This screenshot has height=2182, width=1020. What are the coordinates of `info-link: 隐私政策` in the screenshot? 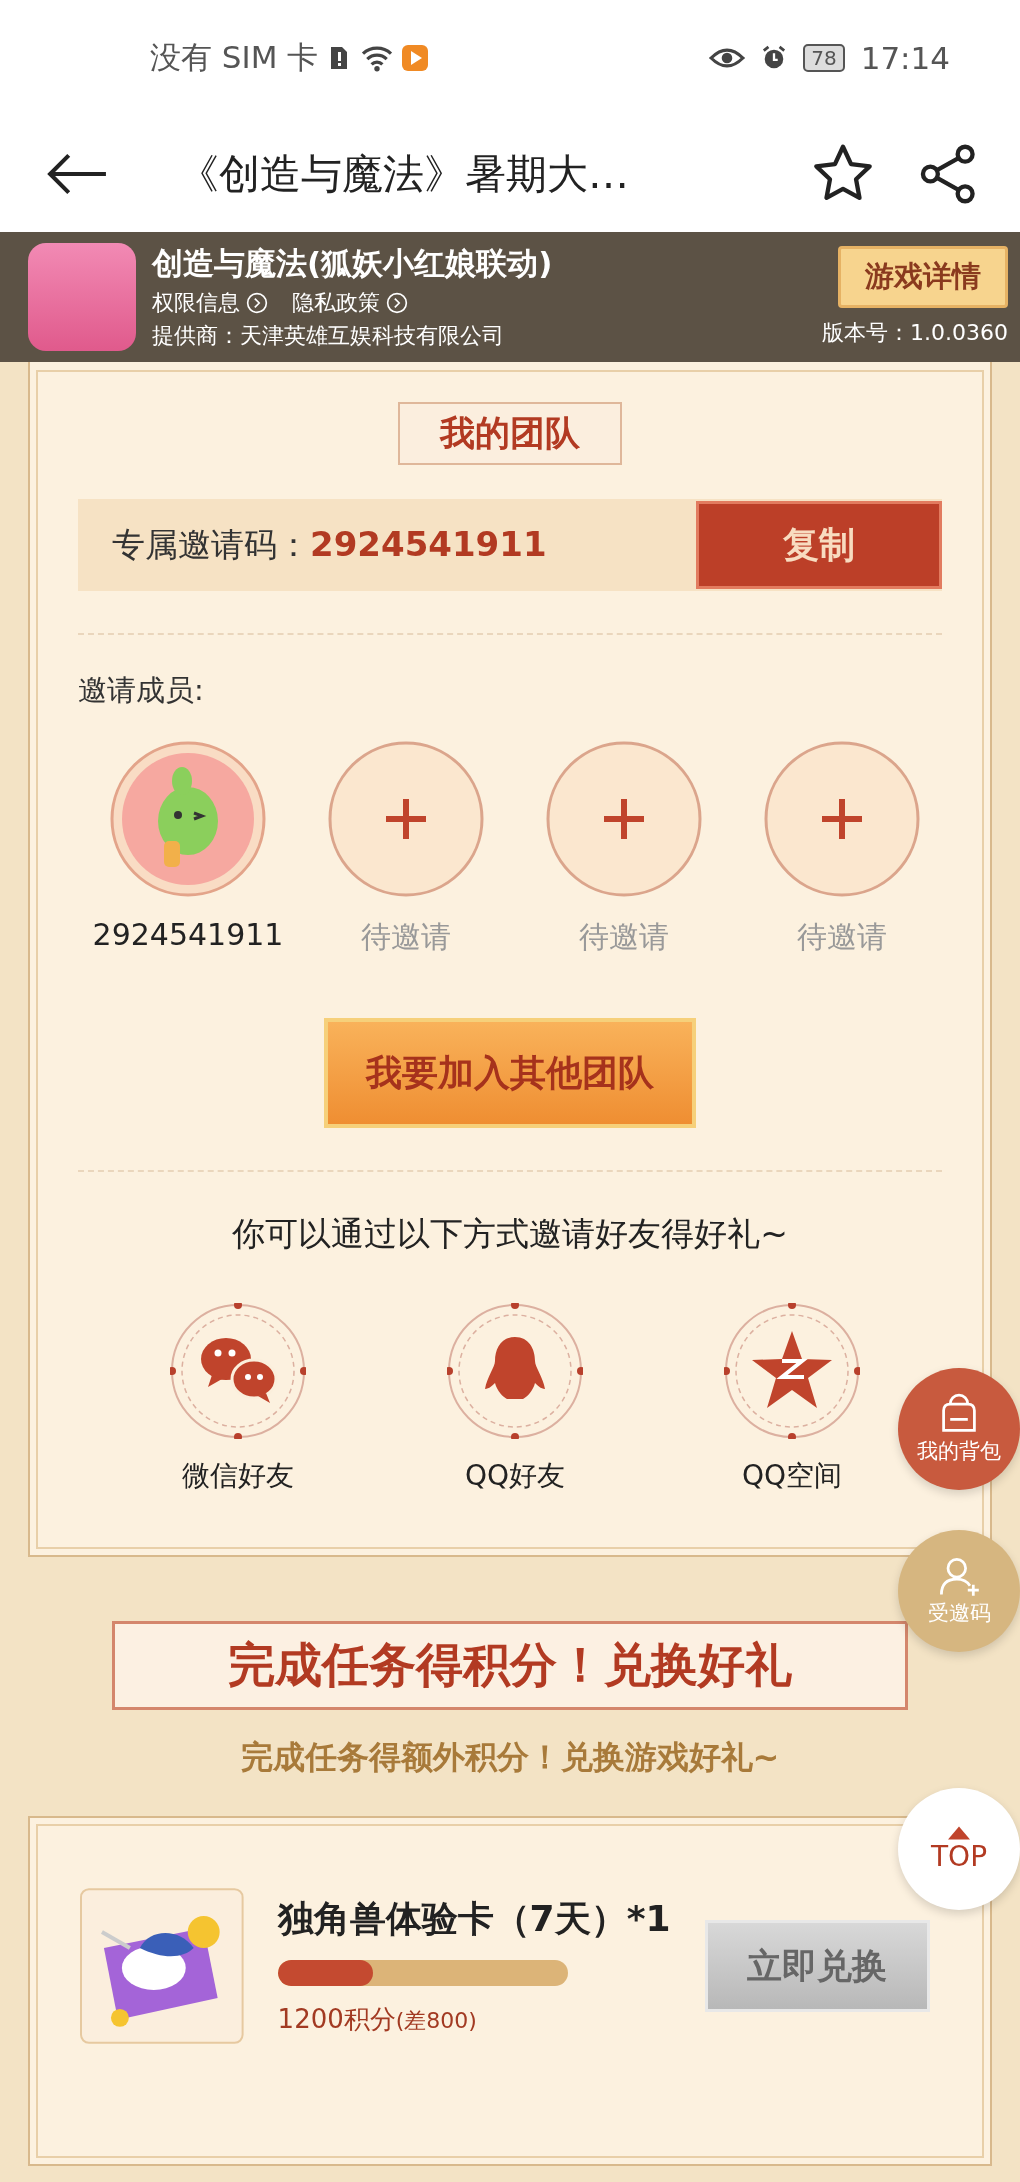 It's located at (350, 303).